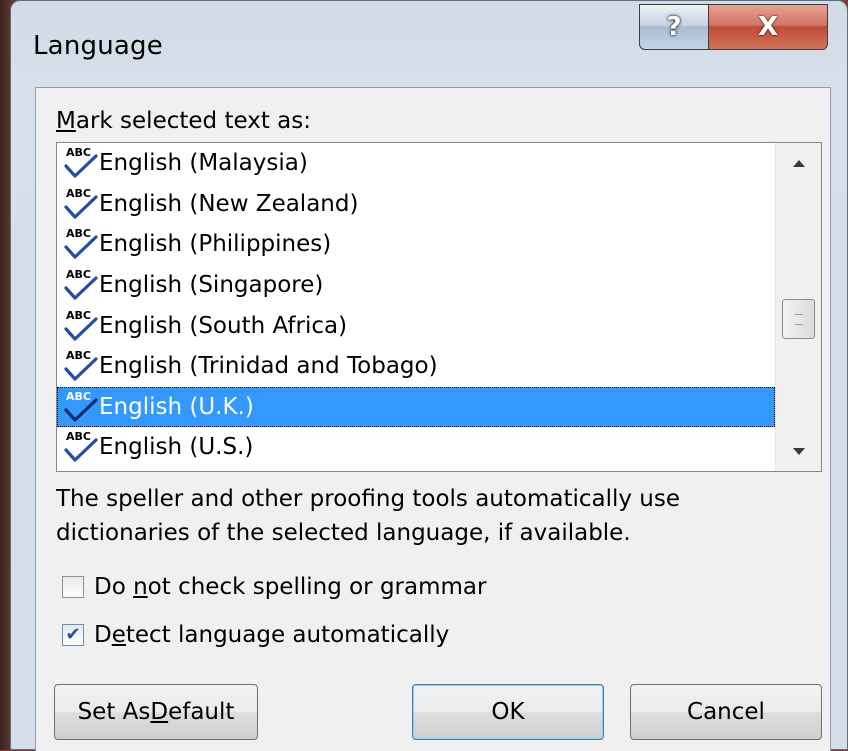 This screenshot has width=848, height=751. I want to click on language-item-label: English (Philippines), so click(215, 244).